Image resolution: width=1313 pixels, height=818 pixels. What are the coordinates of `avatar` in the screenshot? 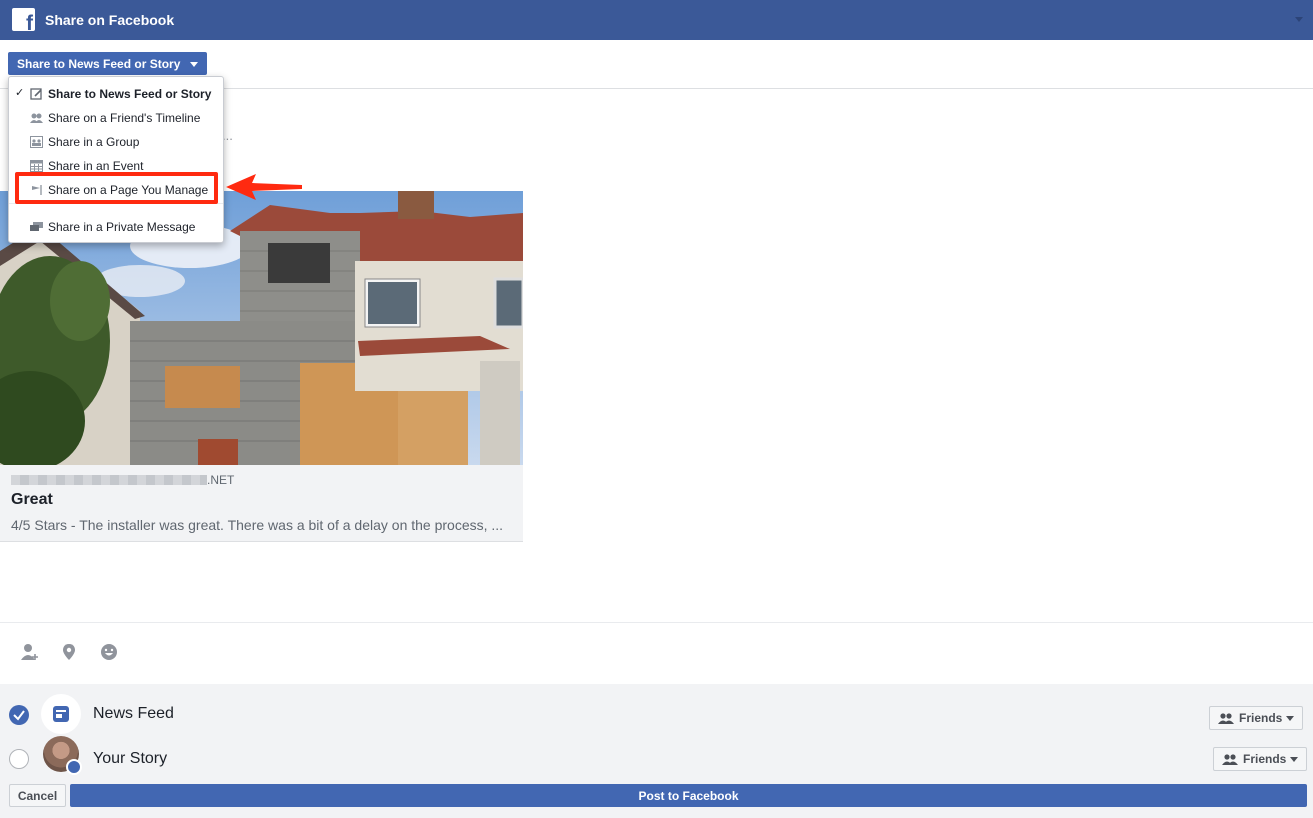 It's located at (62, 755).